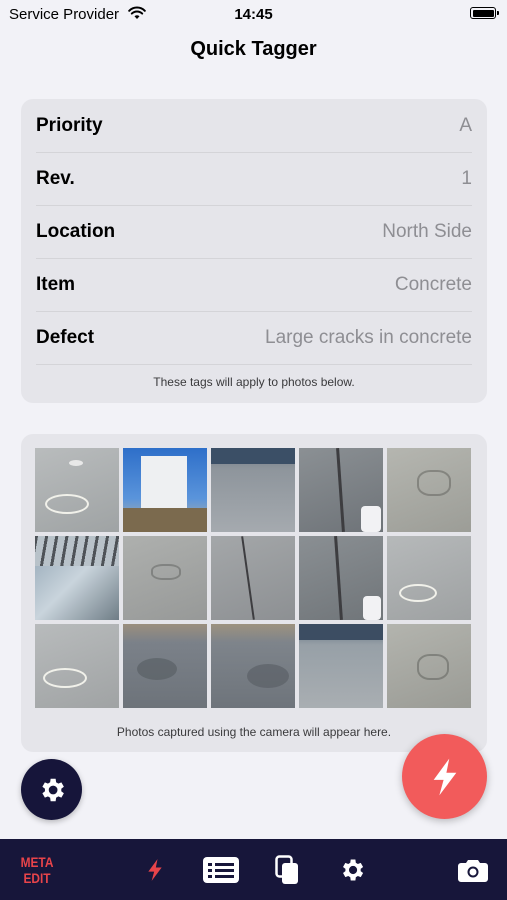 Image resolution: width=507 pixels, height=900 pixels. What do you see at coordinates (76, 231) in the screenshot?
I see `tag-key: Location` at bounding box center [76, 231].